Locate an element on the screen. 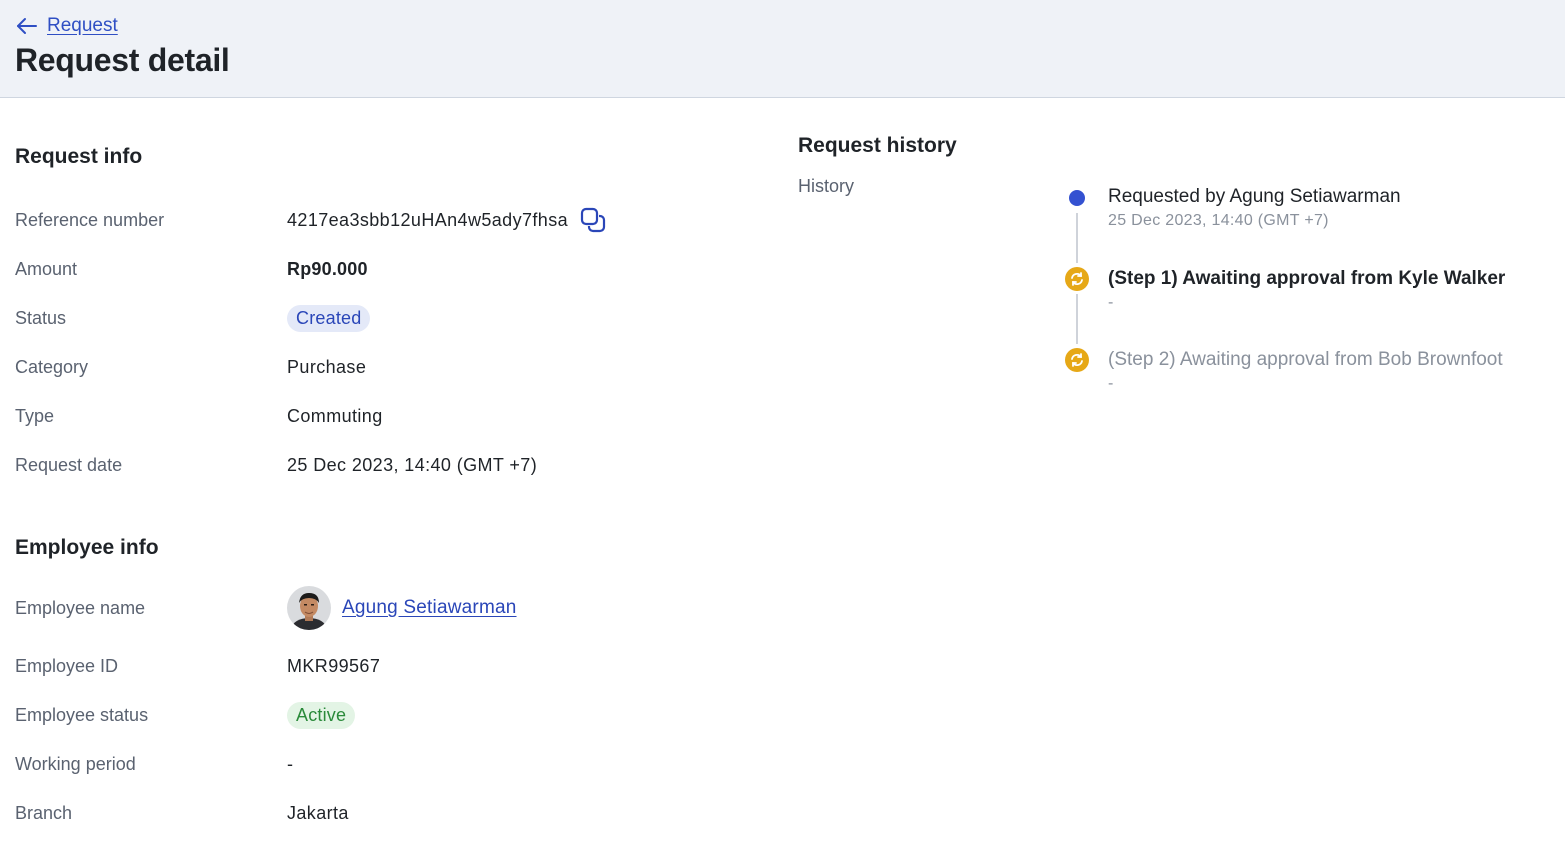 Image resolution: width=1565 pixels, height=841 pixels. reference-number-value: 4217ea3sbb12uHAn4w5ady7fhsa is located at coordinates (428, 219).